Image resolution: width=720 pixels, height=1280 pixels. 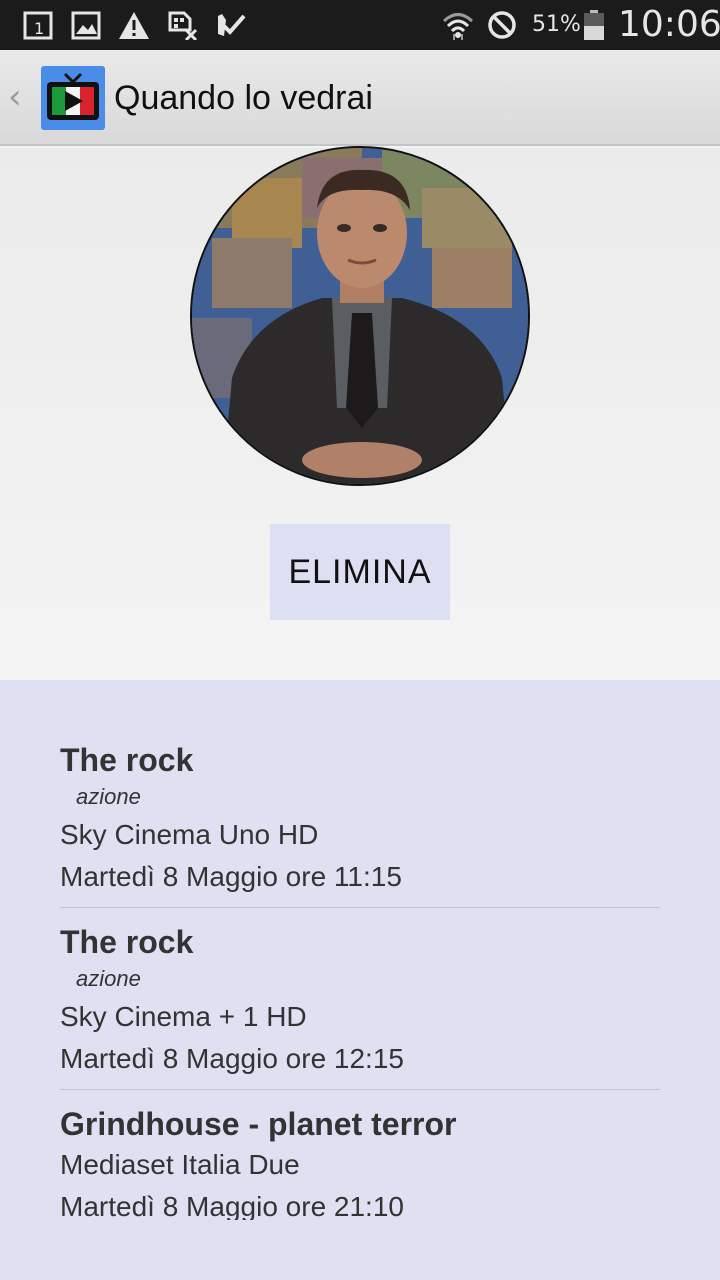 What do you see at coordinates (232, 25) in the screenshot?
I see `task-done-icon` at bounding box center [232, 25].